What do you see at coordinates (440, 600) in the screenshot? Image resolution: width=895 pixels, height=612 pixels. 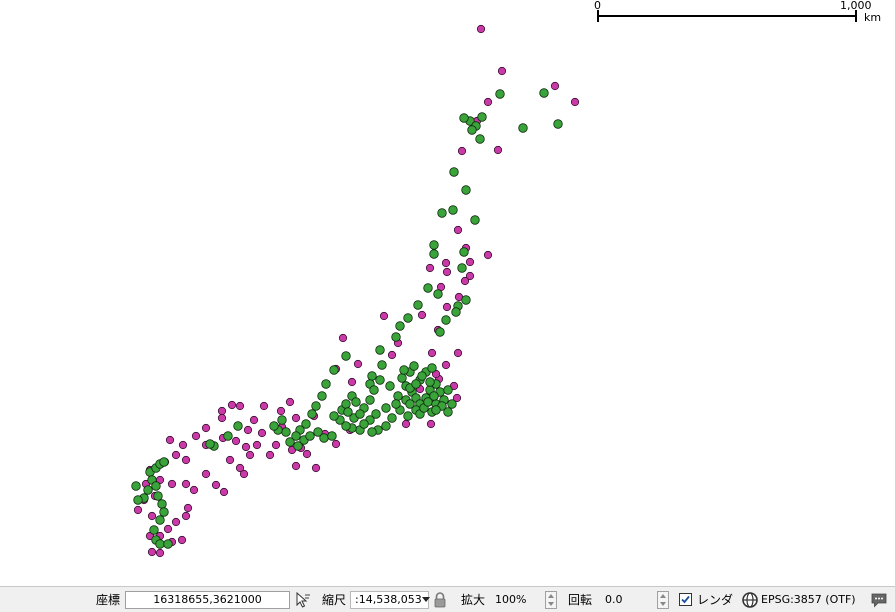 I see `lock-icon` at bounding box center [440, 600].